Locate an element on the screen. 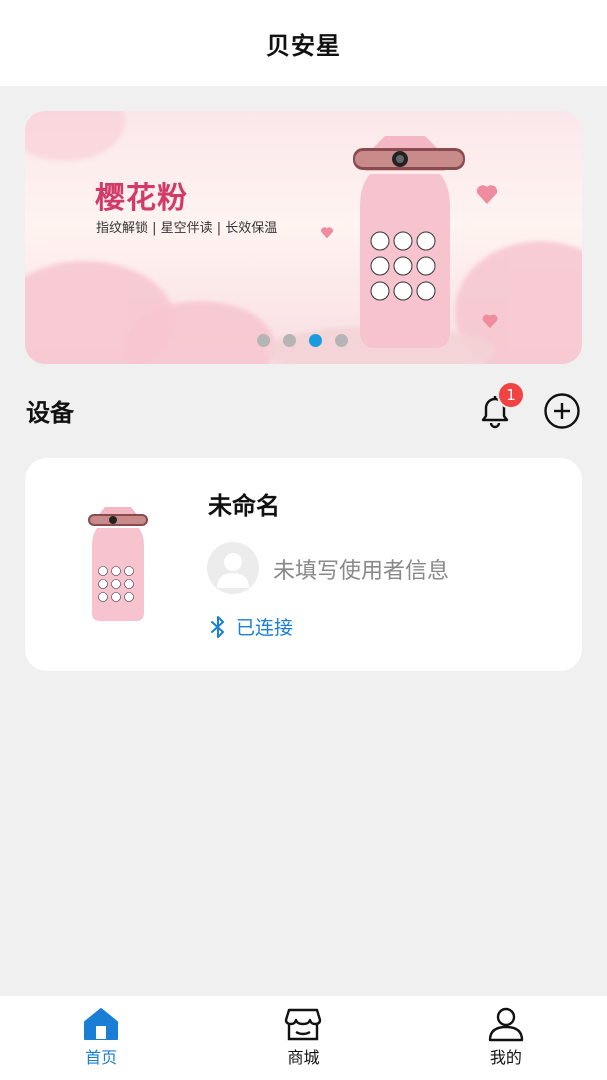 The width and height of the screenshot is (607, 1080). tab-store-label: 商城 is located at coordinates (303, 1057).